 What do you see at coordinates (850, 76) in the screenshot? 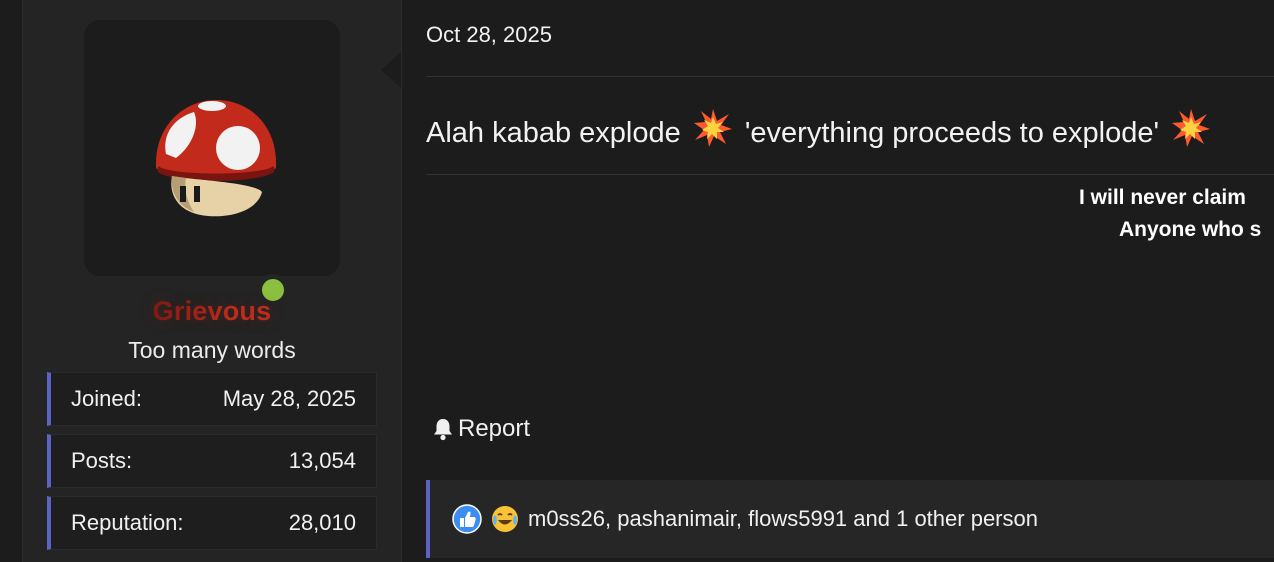
I see `divider` at bounding box center [850, 76].